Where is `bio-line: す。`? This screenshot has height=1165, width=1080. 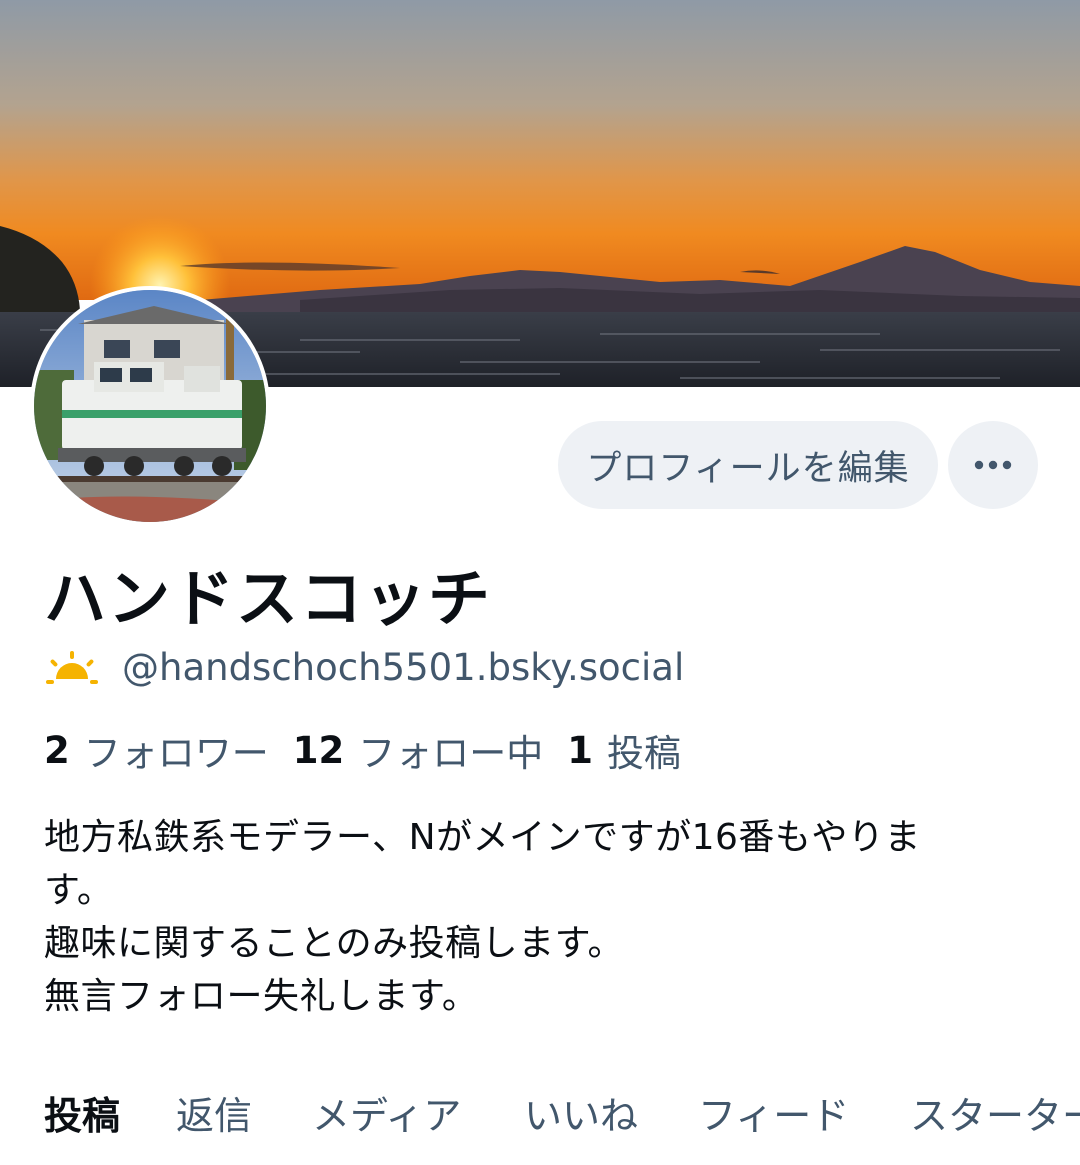 bio-line: す。 is located at coordinates (79, 890).